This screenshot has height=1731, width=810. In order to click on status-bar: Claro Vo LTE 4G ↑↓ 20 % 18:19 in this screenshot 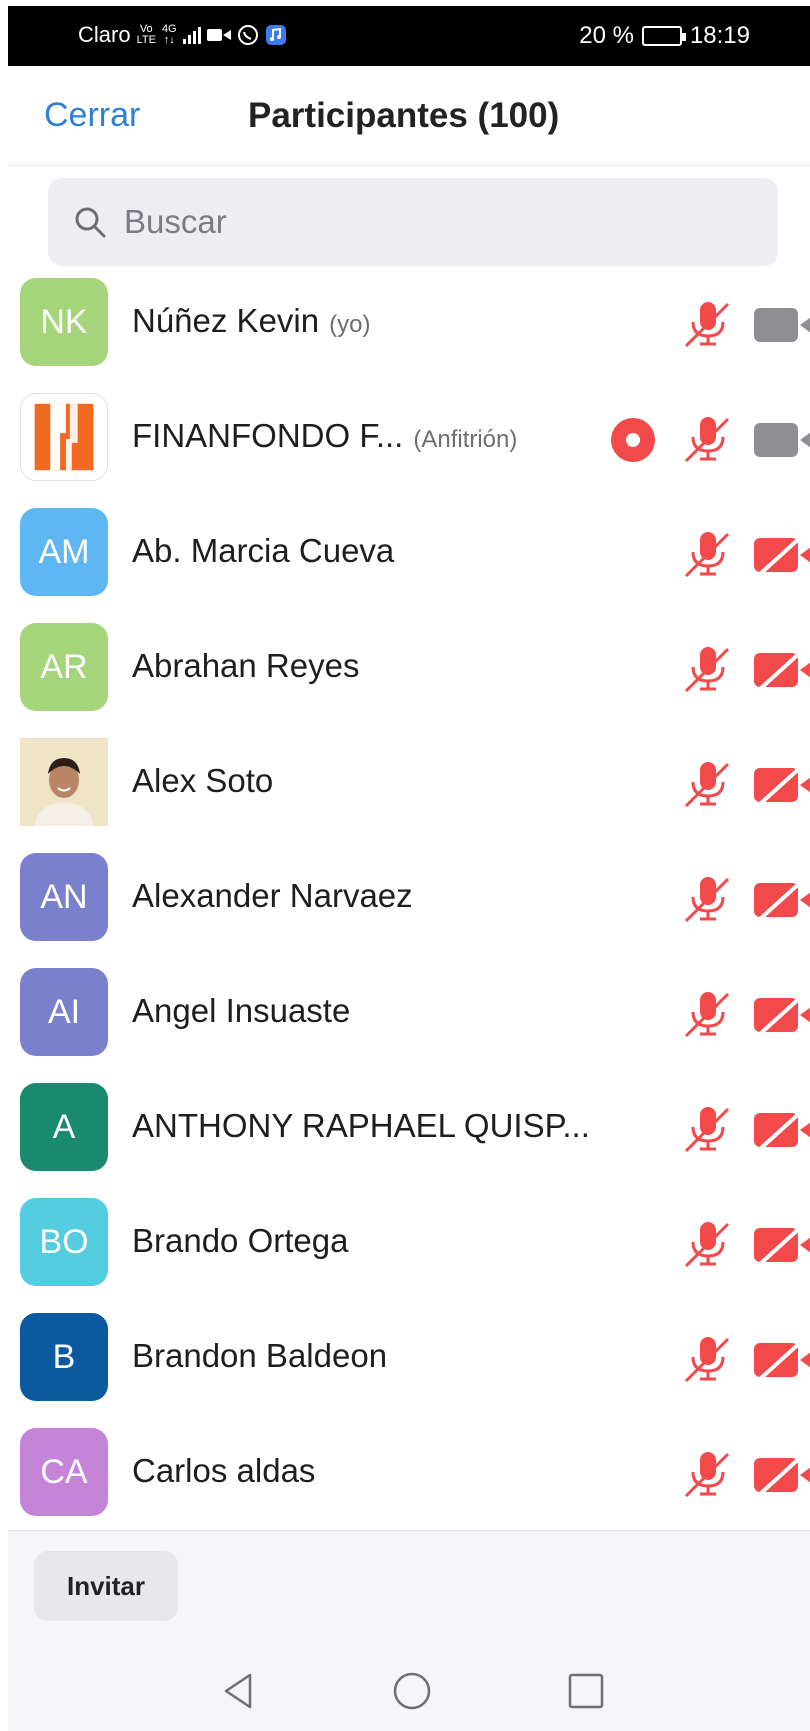, I will do `click(405, 34)`.